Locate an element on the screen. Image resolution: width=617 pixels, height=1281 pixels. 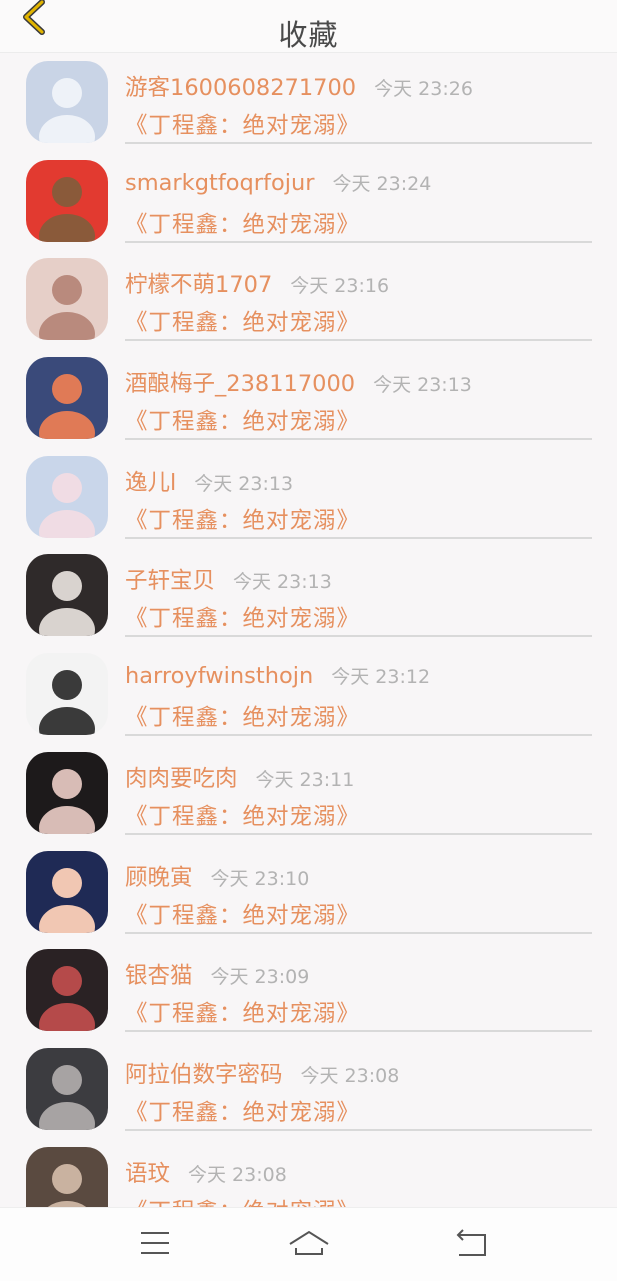
menu-button is located at coordinates (156, 1244).